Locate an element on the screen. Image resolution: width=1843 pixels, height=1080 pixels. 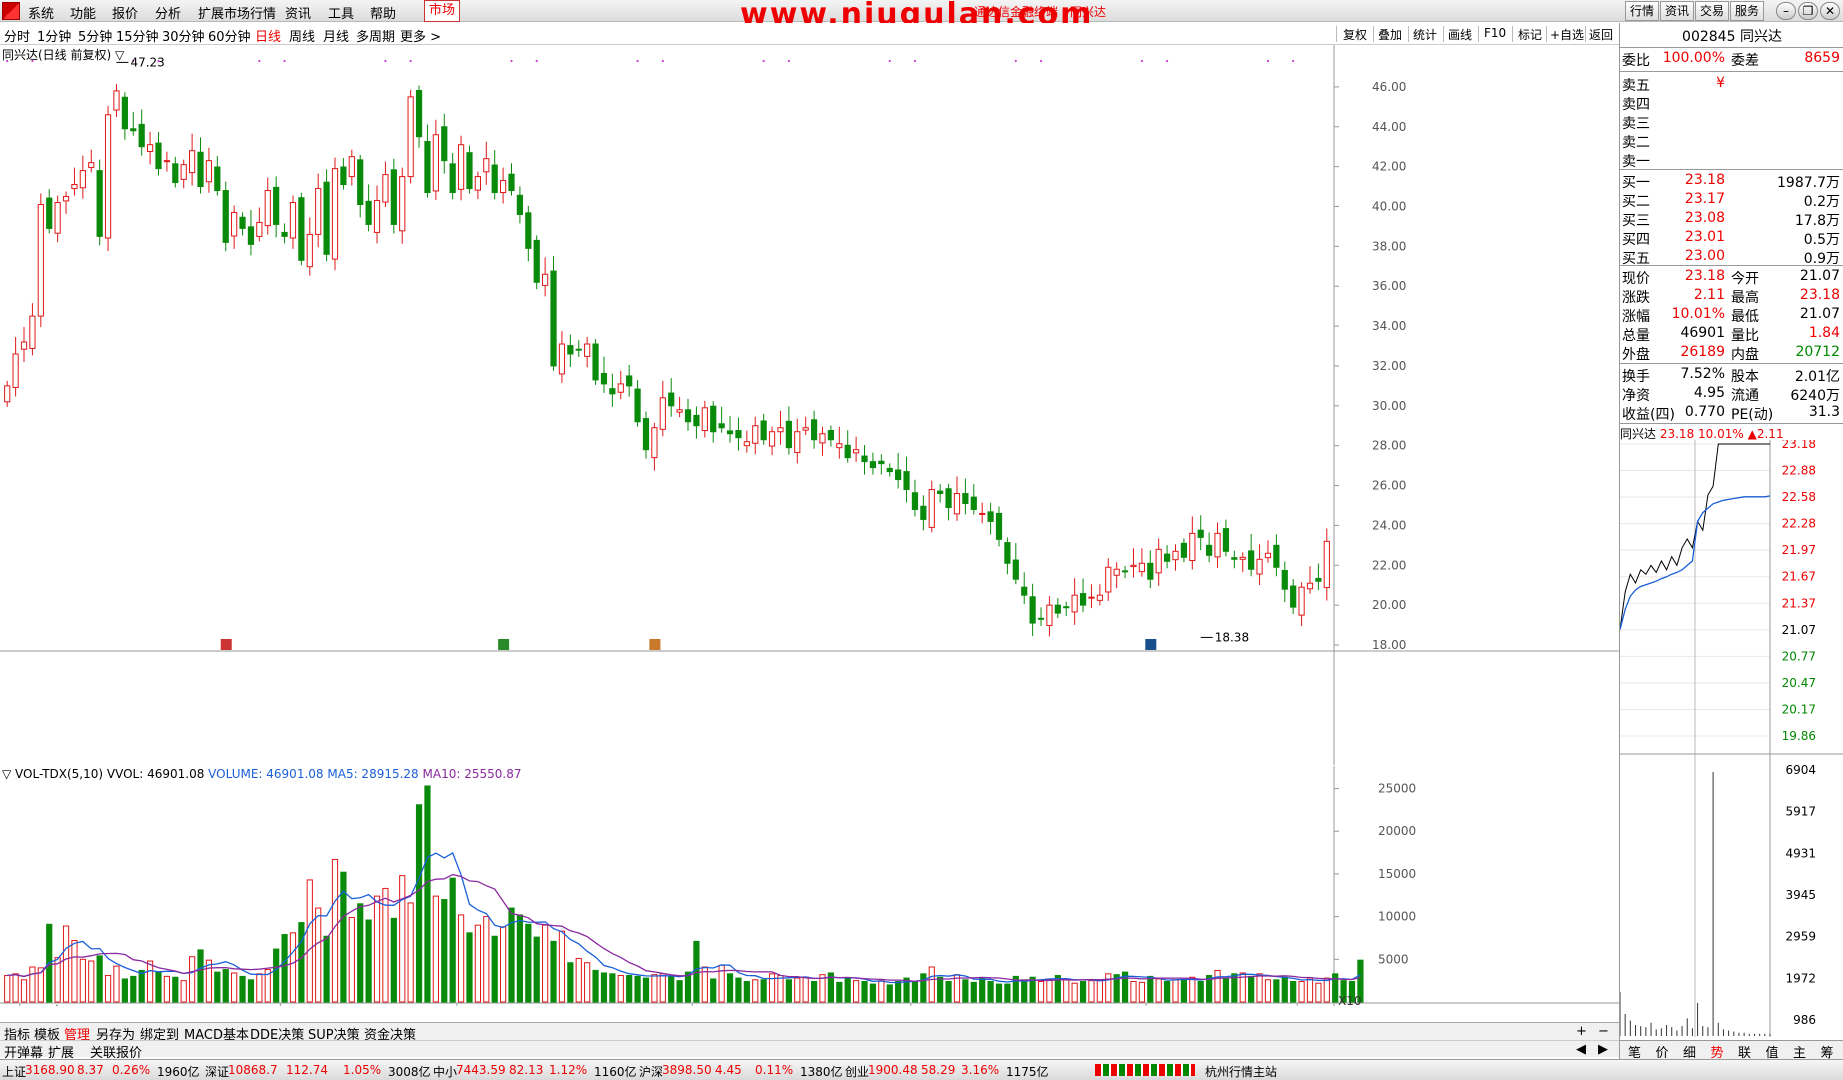
menu-news: 资讯 is located at coordinates (298, 12).